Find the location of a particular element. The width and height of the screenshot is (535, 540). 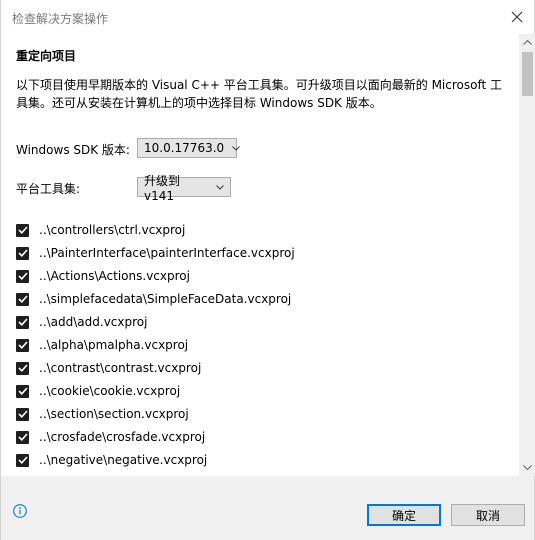

close-button is located at coordinates (517, 17).